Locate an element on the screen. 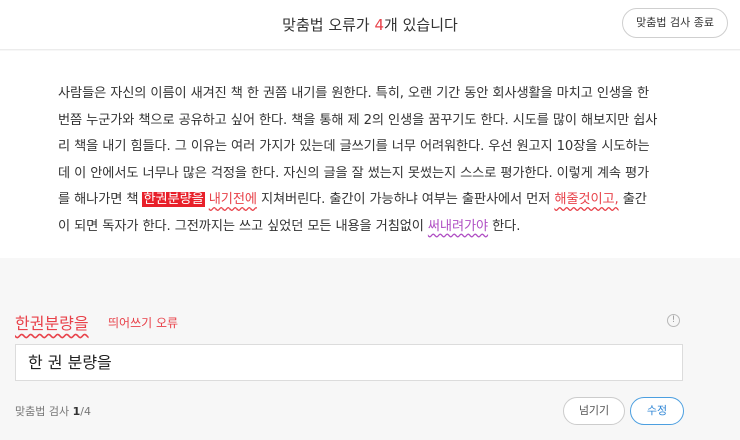 This screenshot has width=740, height=440. spellcheck-header: 맞춤법 오류가 4개 있습니다 맞춤법 검사 종료 is located at coordinates (370, 25).